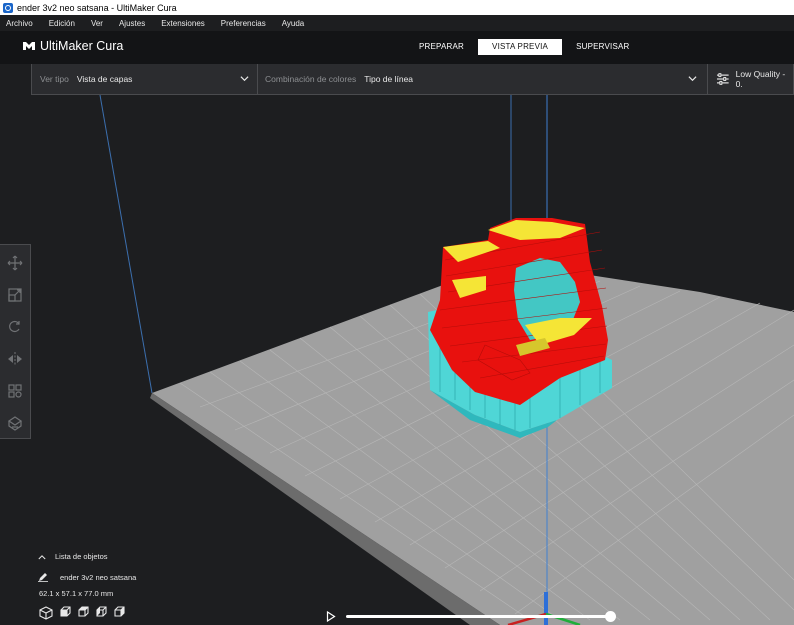 The image size is (794, 625). I want to click on tool-strip, so click(15, 341).